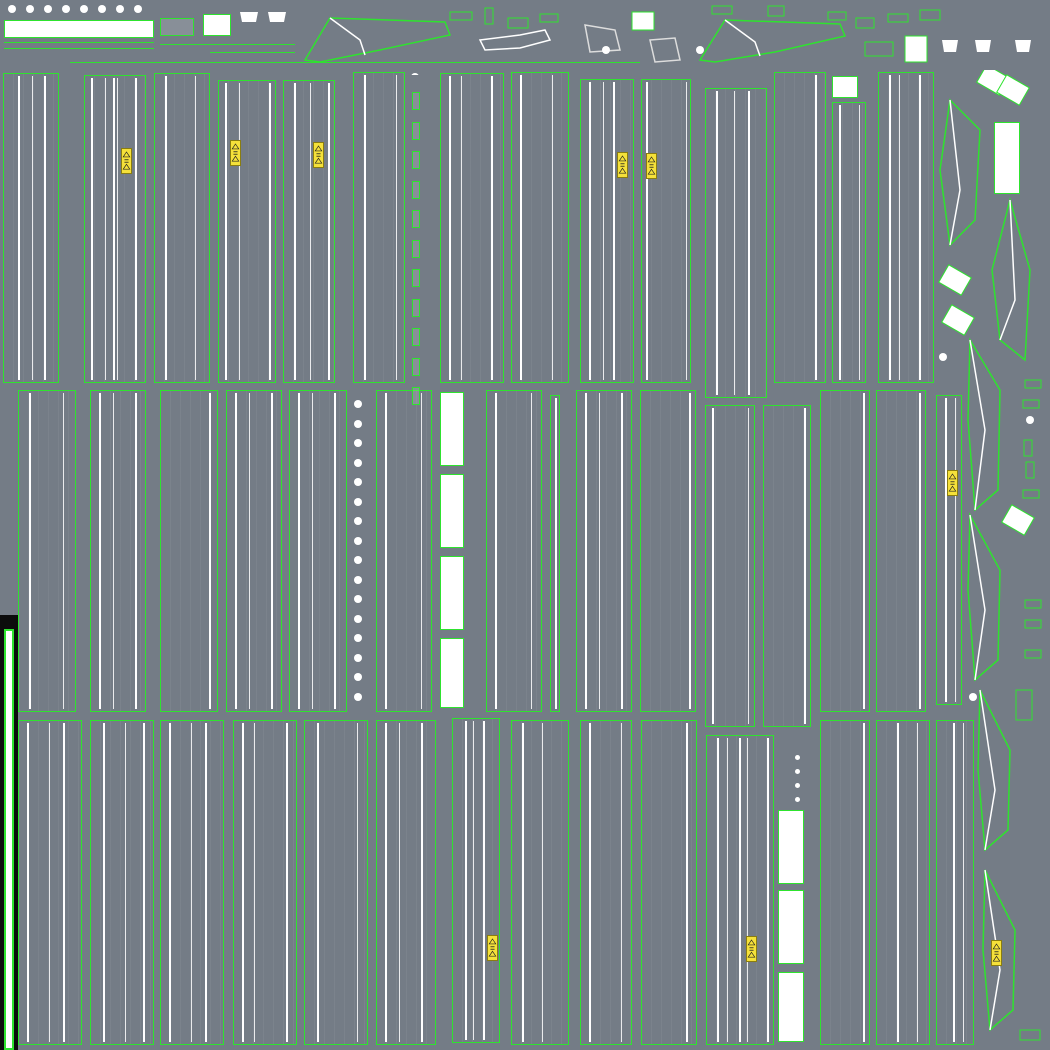  What do you see at coordinates (791, 1007) in the screenshot?
I see `white-block-b3` at bounding box center [791, 1007].